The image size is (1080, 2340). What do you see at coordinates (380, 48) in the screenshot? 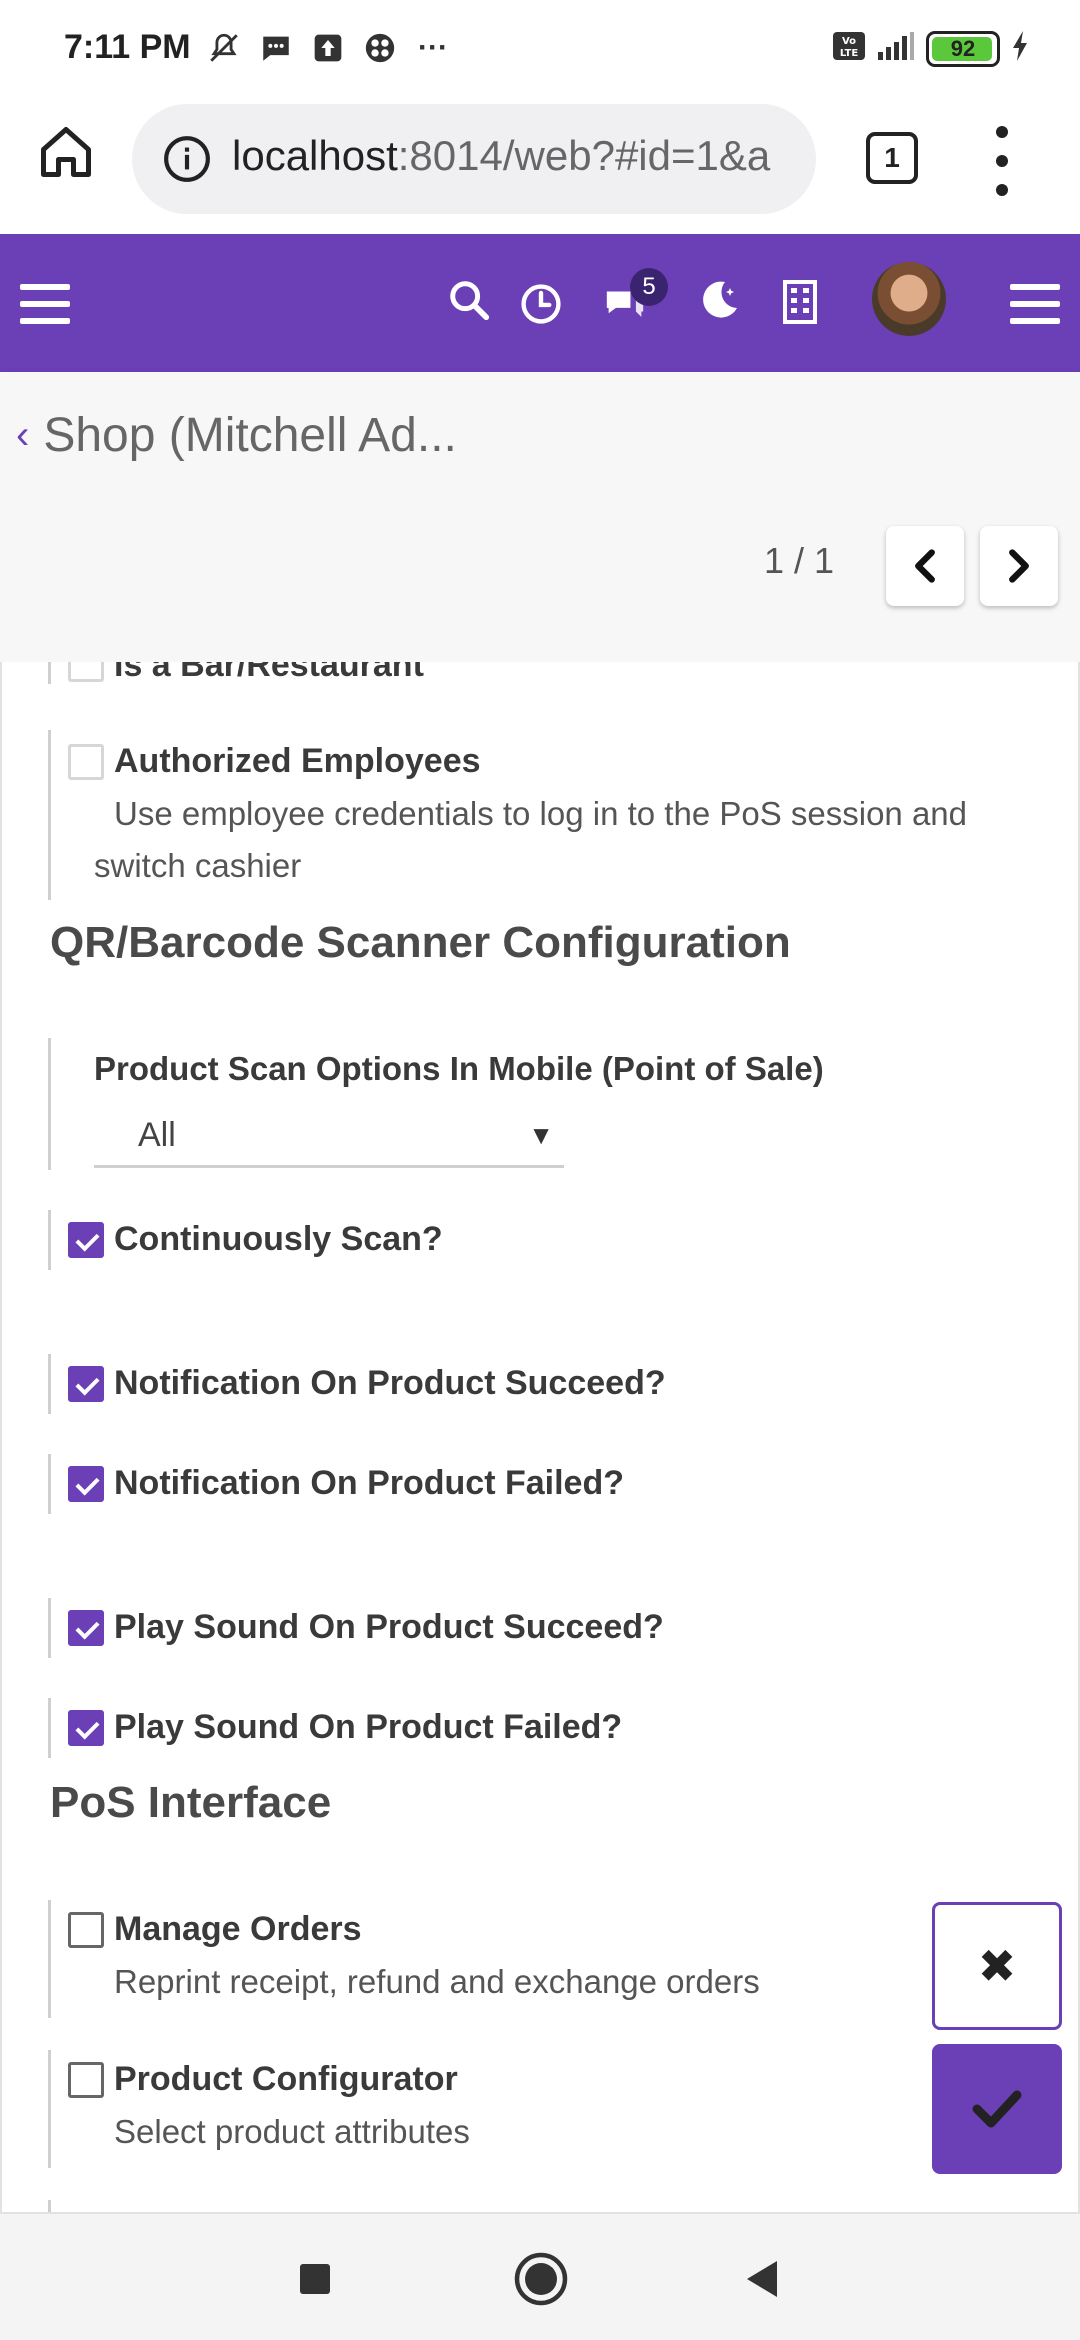
I see `app-icon` at bounding box center [380, 48].